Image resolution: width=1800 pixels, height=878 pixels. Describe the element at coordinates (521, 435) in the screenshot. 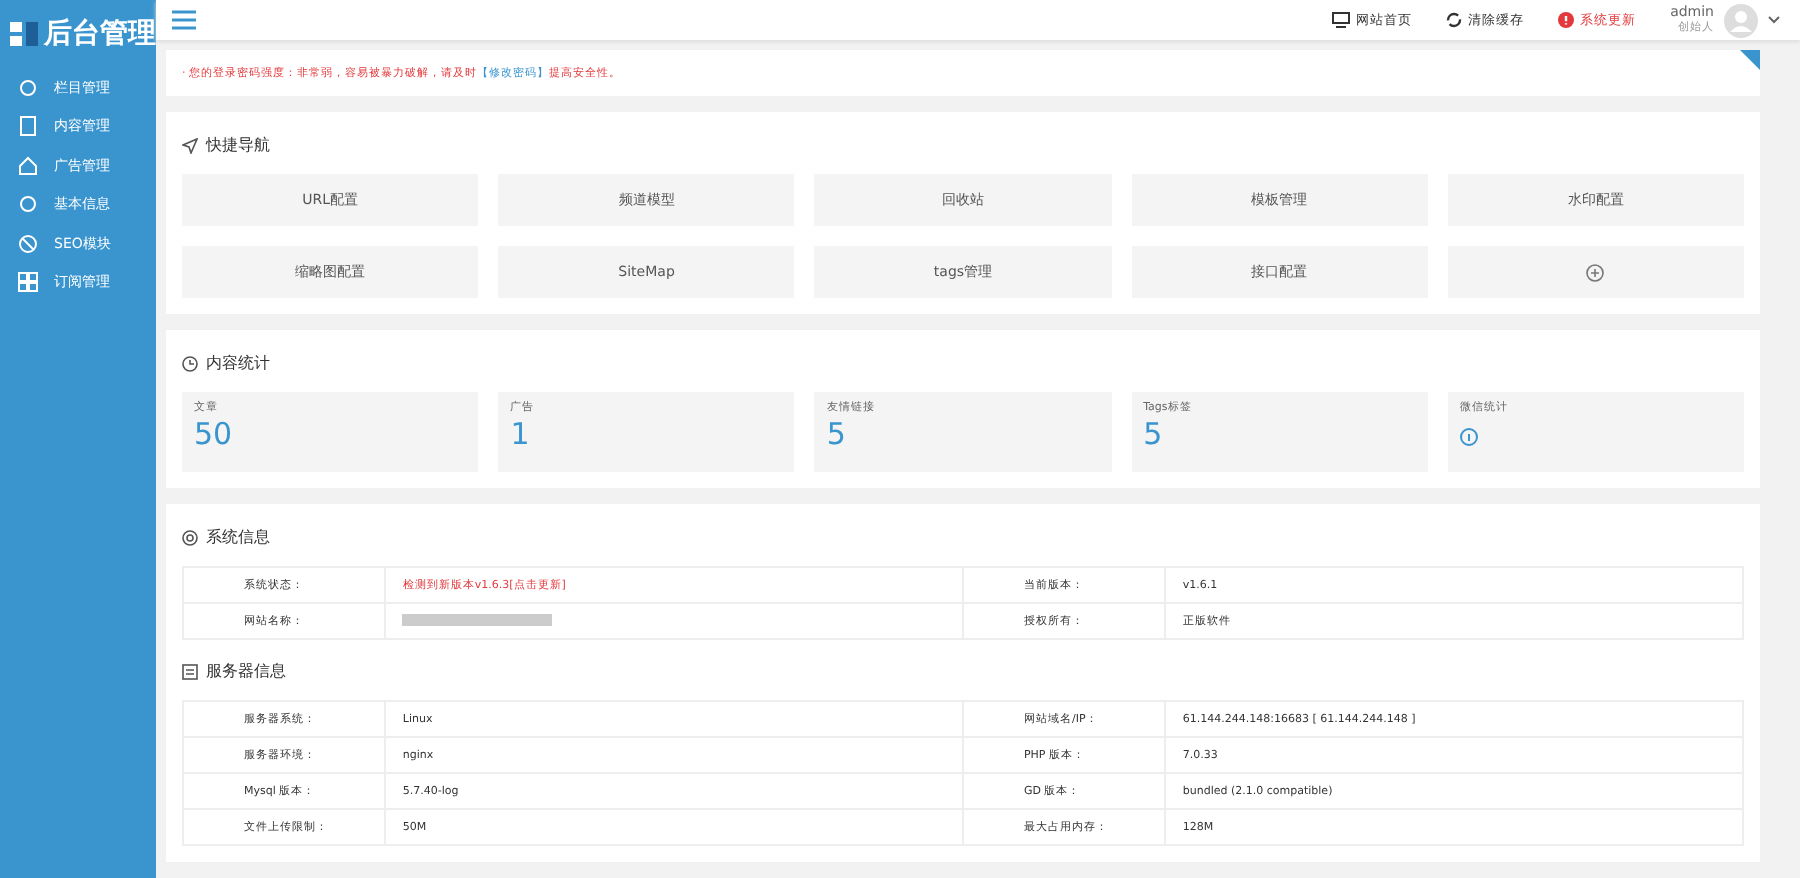

I see `stat-value: 1` at that location.